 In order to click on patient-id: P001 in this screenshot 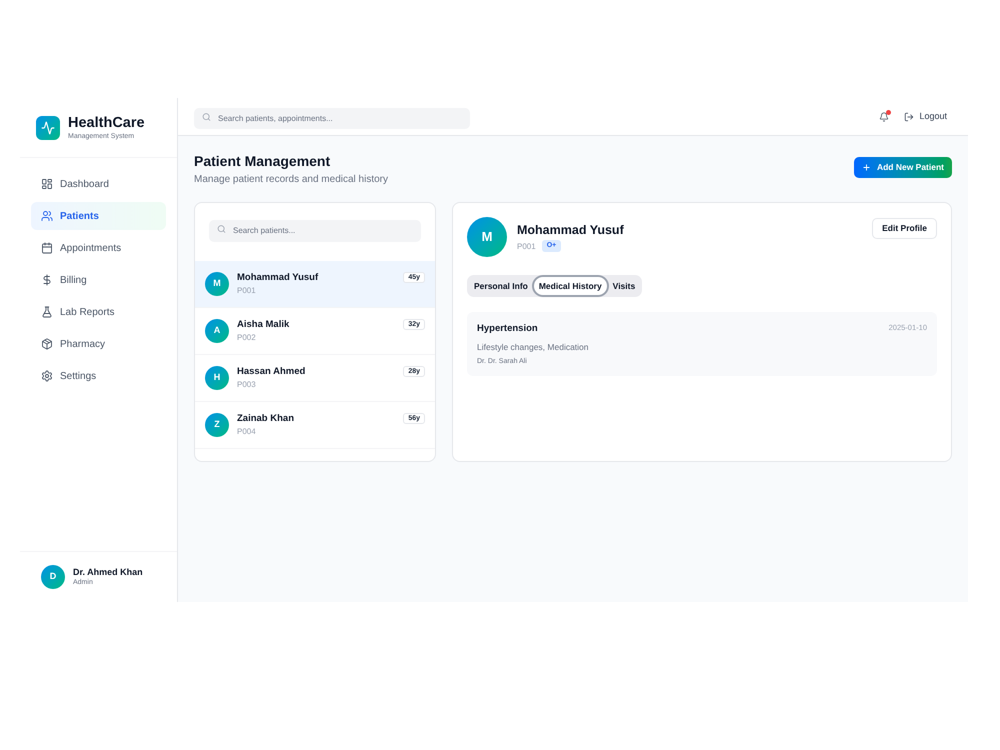, I will do `click(247, 290)`.